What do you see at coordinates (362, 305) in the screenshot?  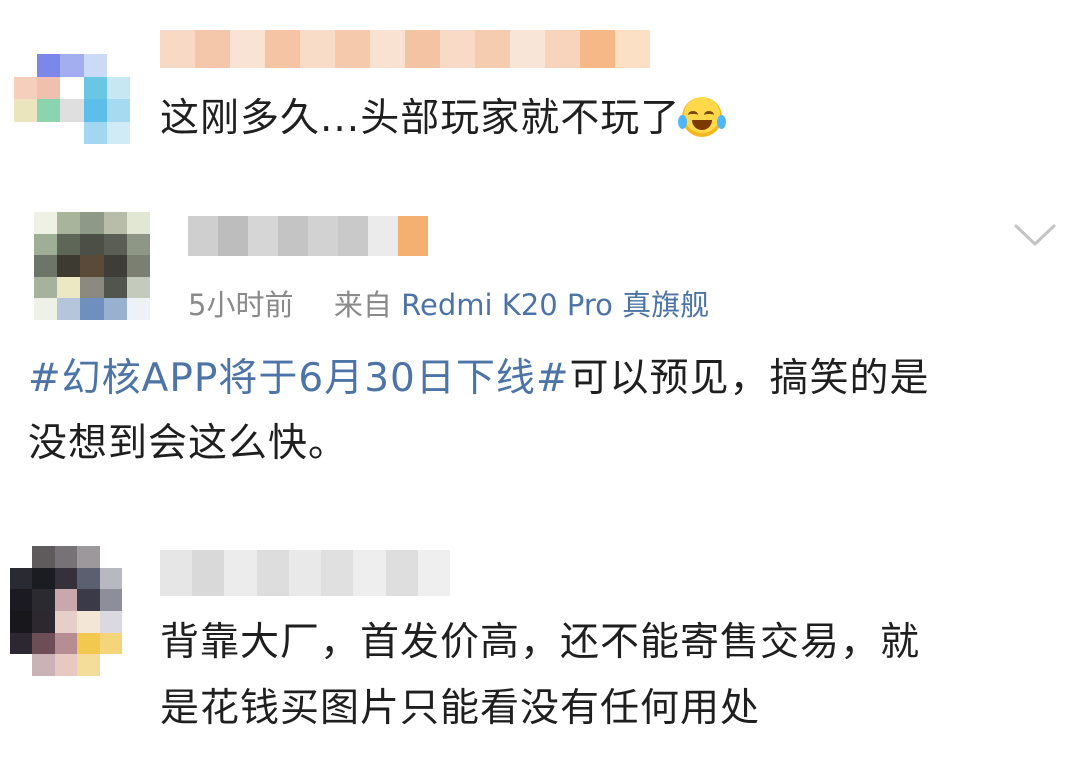 I see `source-prefix: 来自` at bounding box center [362, 305].